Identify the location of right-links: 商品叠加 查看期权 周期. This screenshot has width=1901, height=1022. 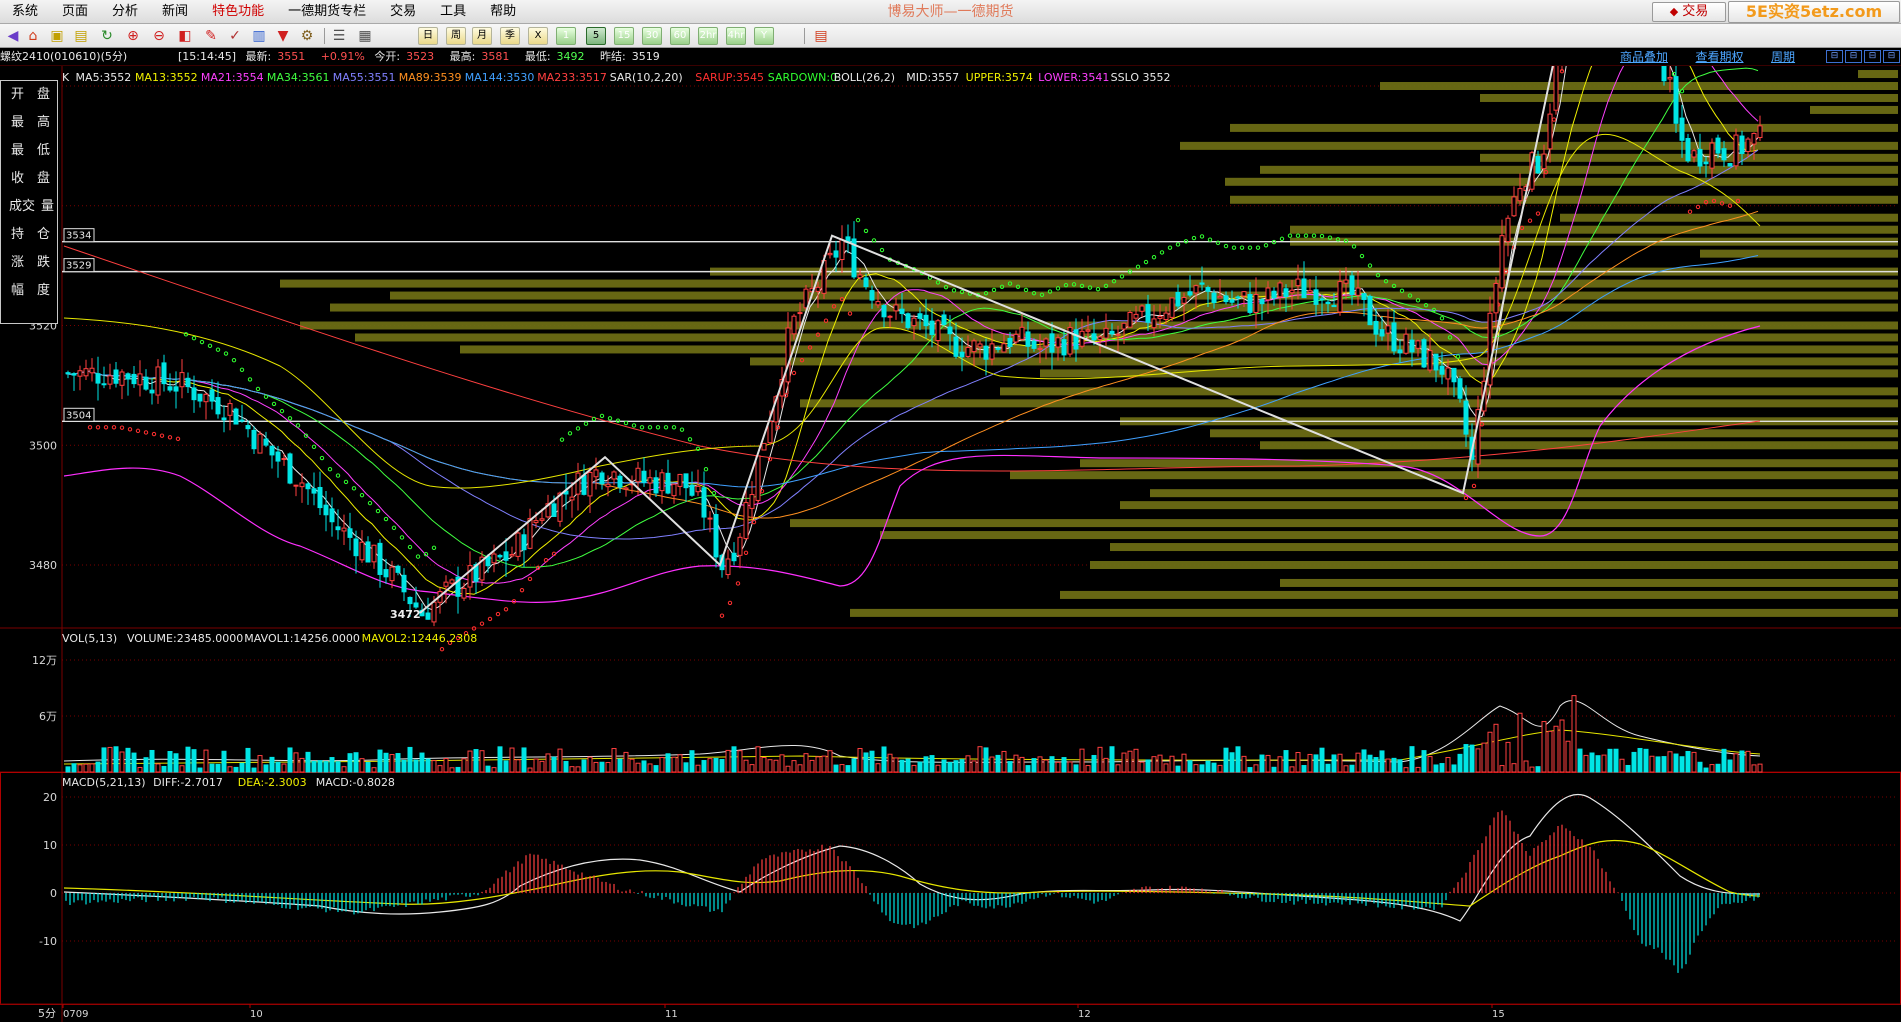
(1719, 57).